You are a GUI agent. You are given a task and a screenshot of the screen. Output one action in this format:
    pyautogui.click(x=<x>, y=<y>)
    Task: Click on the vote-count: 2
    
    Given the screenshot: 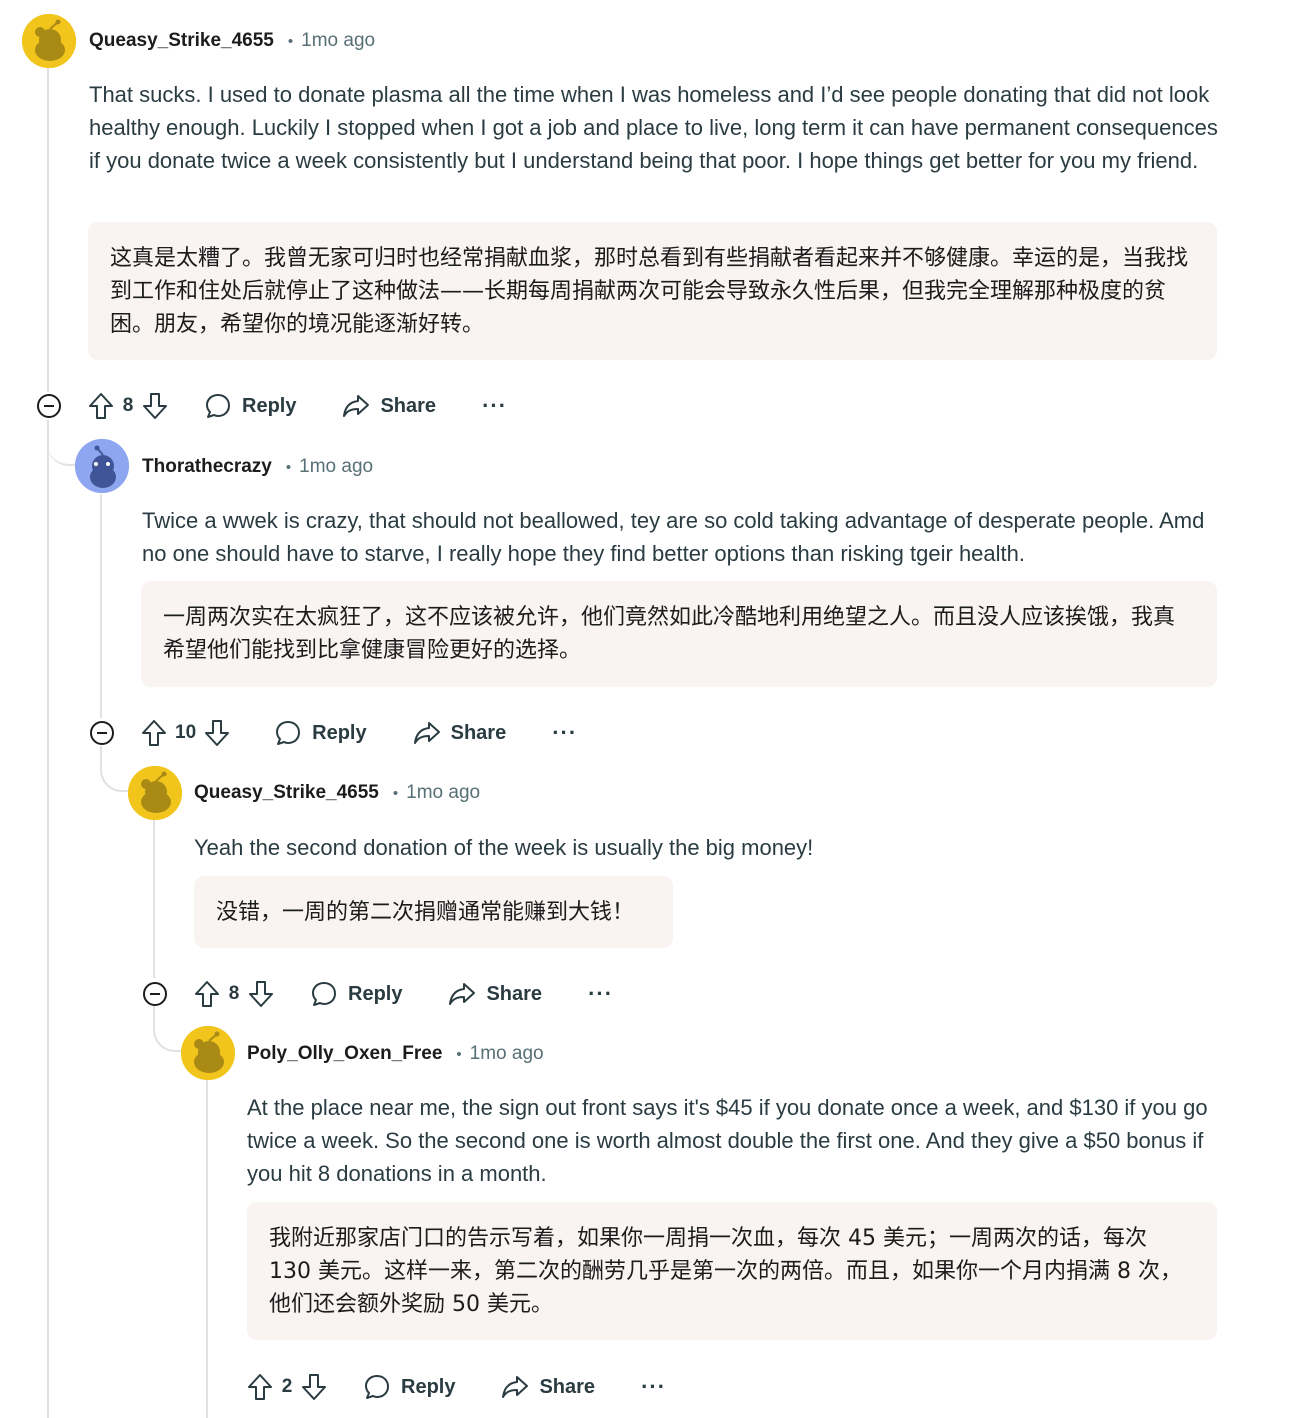 What is the action you would take?
    pyautogui.click(x=287, y=1386)
    